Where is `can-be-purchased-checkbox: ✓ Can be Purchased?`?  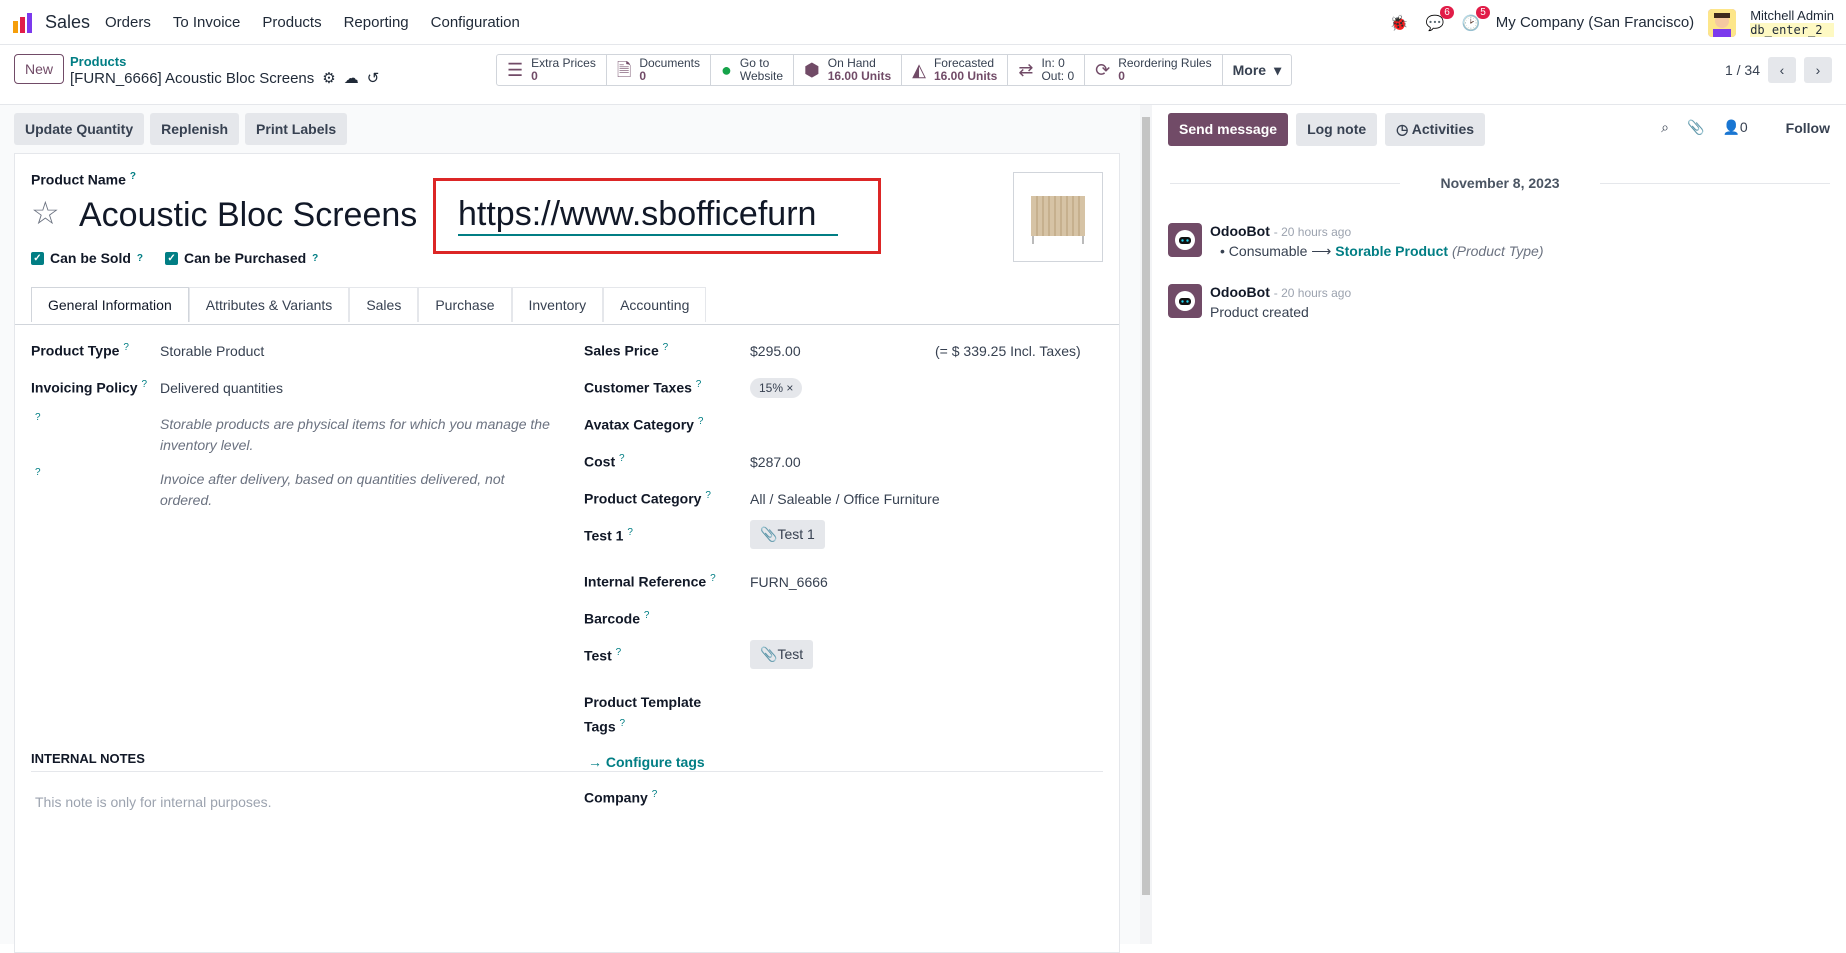 can-be-purchased-checkbox: ✓ Can be Purchased? is located at coordinates (241, 258).